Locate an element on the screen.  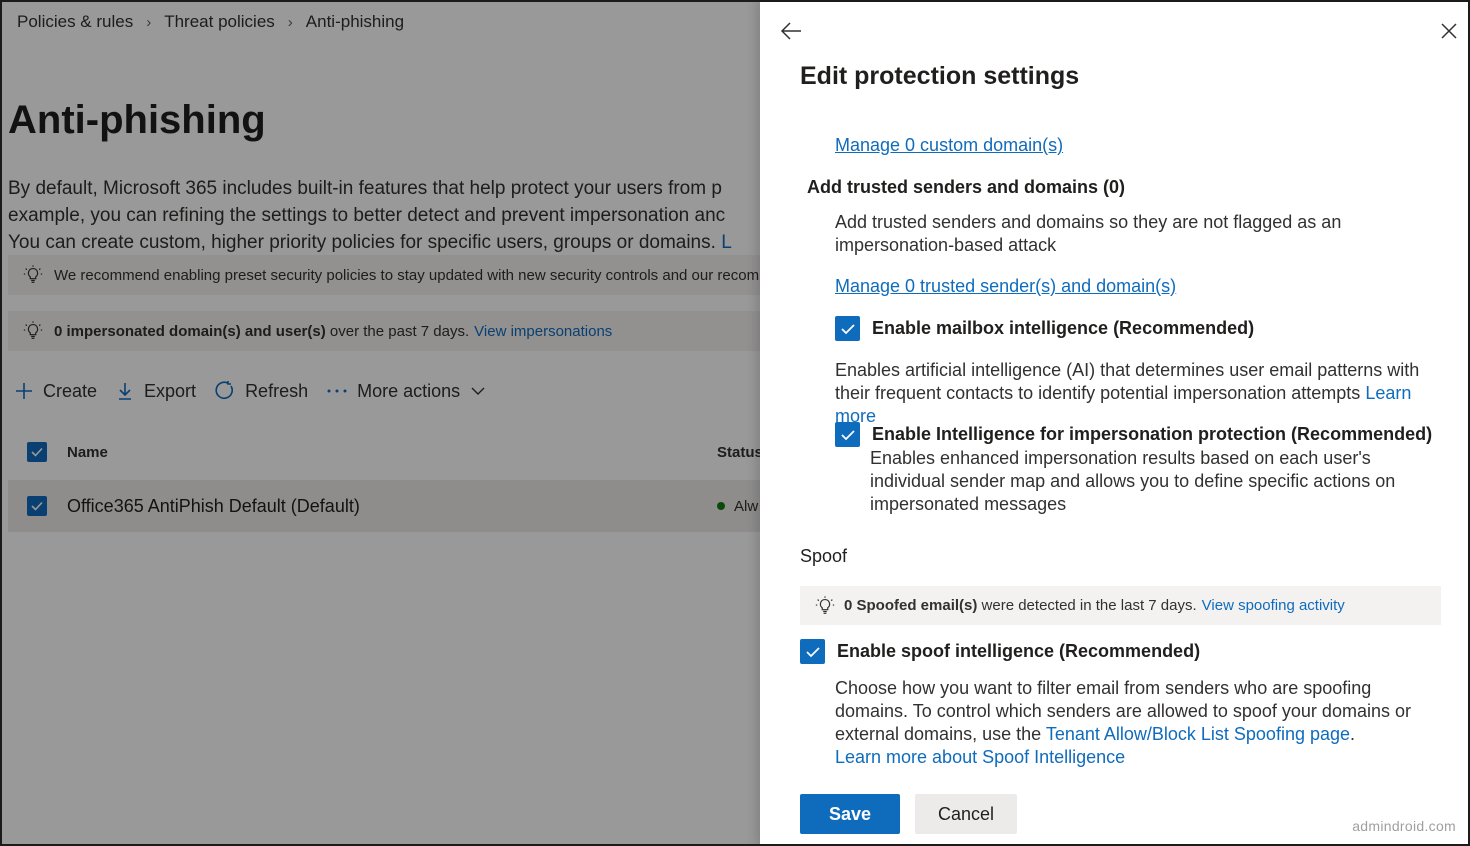
spoof-intelligence-label: Enable spoof intelligence (Recommended) is located at coordinates (1019, 651).